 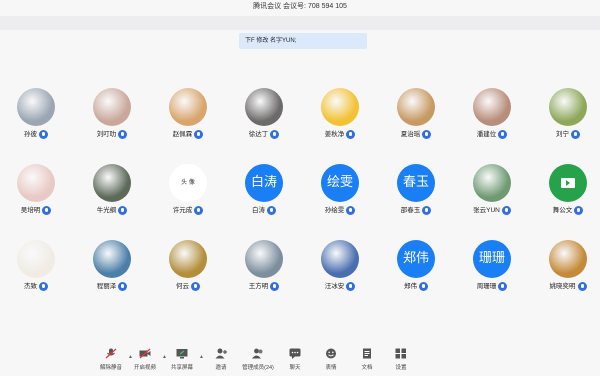 I want to click on toolbar-button-mic-muted: 解除静音, so click(x=111, y=359).